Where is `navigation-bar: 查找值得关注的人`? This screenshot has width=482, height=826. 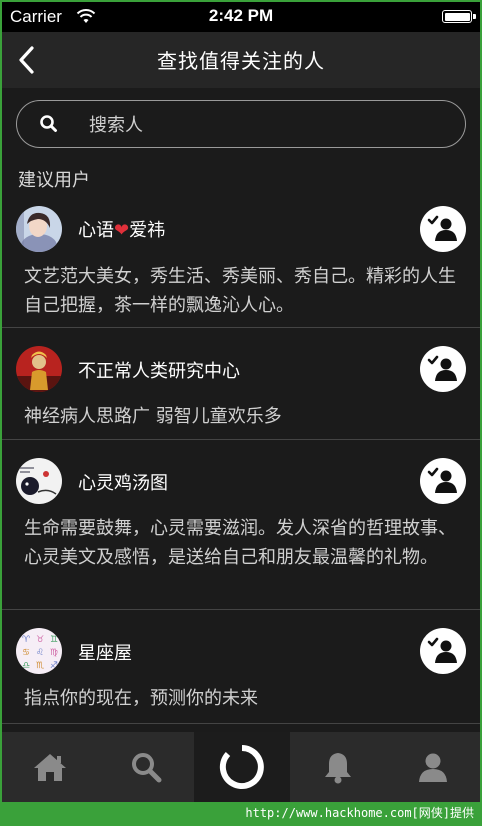 navigation-bar: 查找值得关注的人 is located at coordinates (241, 60).